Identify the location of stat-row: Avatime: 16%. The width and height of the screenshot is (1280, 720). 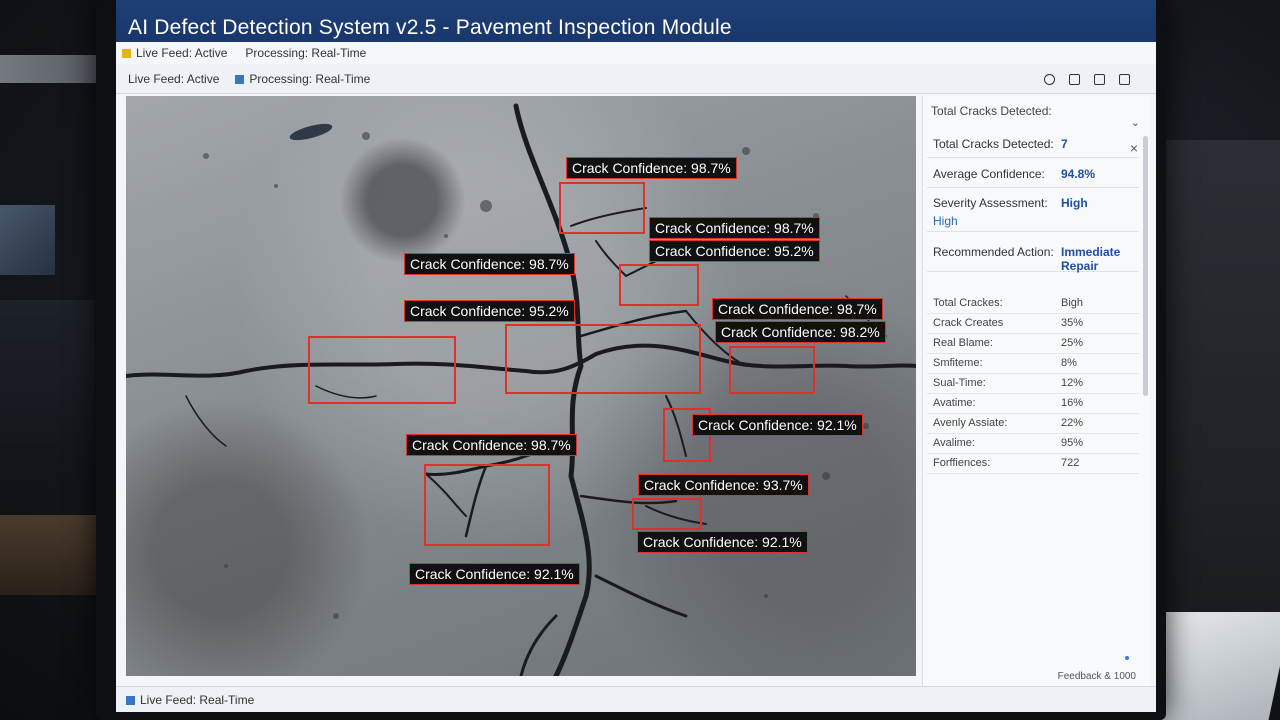
(1033, 404).